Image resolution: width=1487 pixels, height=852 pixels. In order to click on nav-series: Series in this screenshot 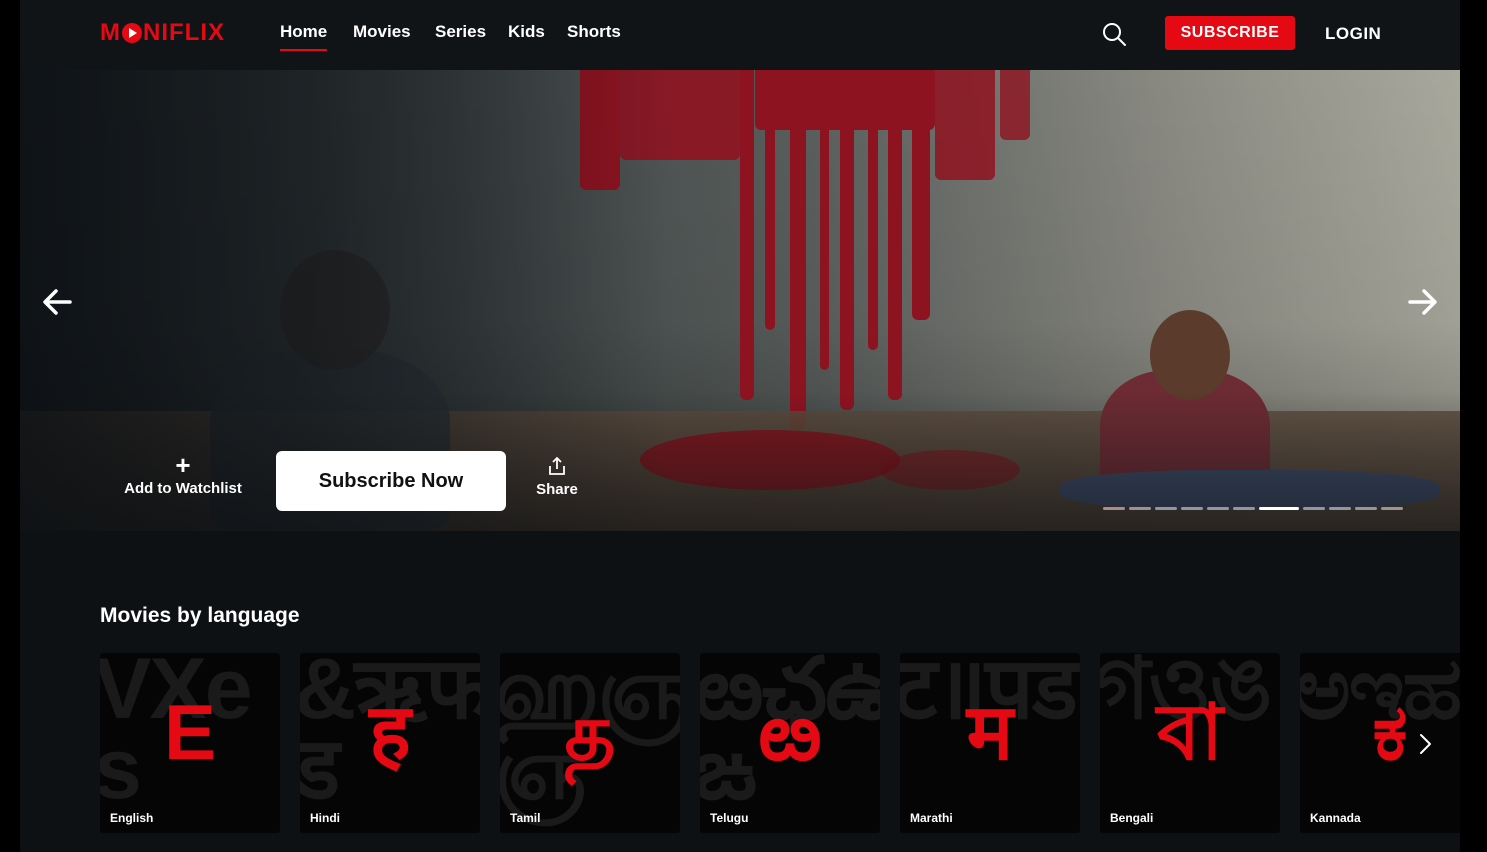, I will do `click(460, 32)`.